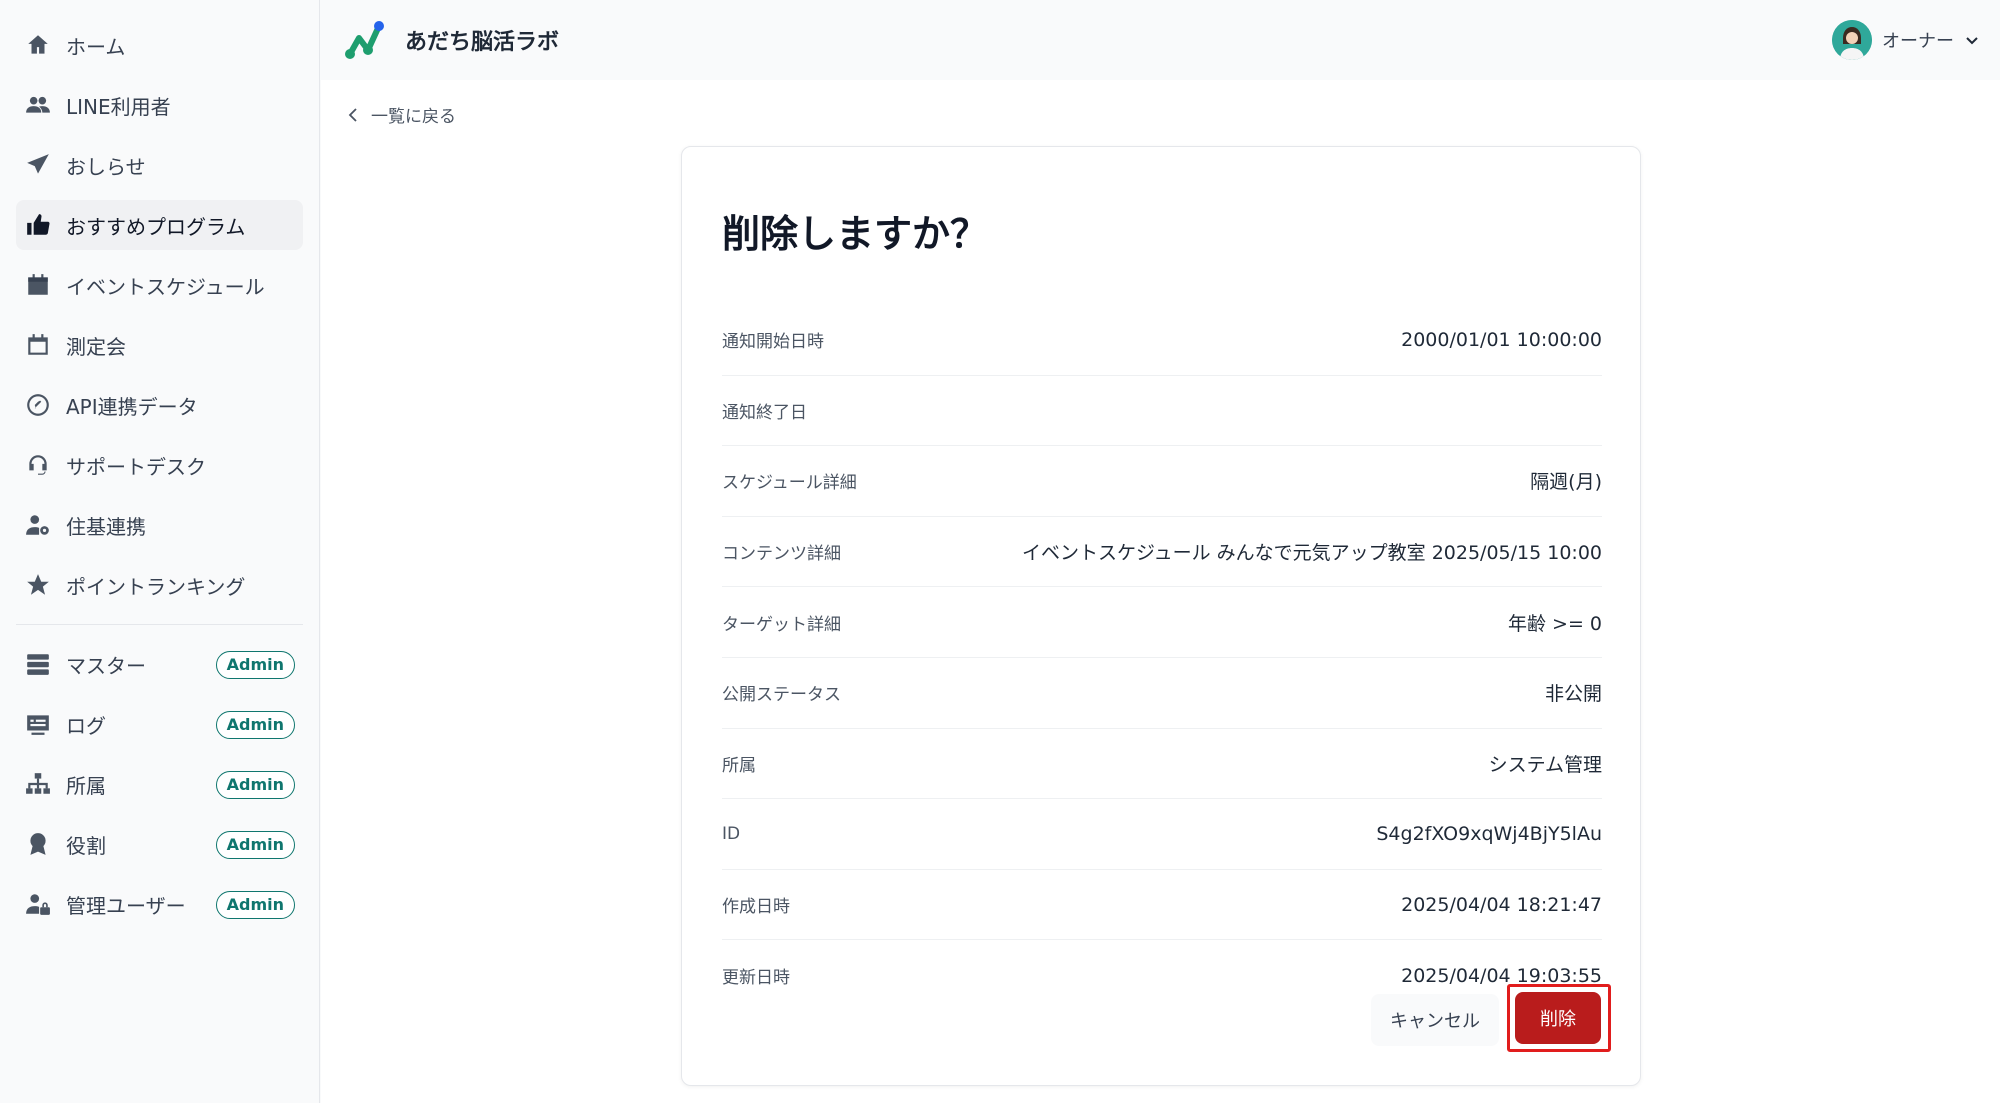  Describe the element at coordinates (38, 345) in the screenshot. I see `calendar-outline-icon` at that location.